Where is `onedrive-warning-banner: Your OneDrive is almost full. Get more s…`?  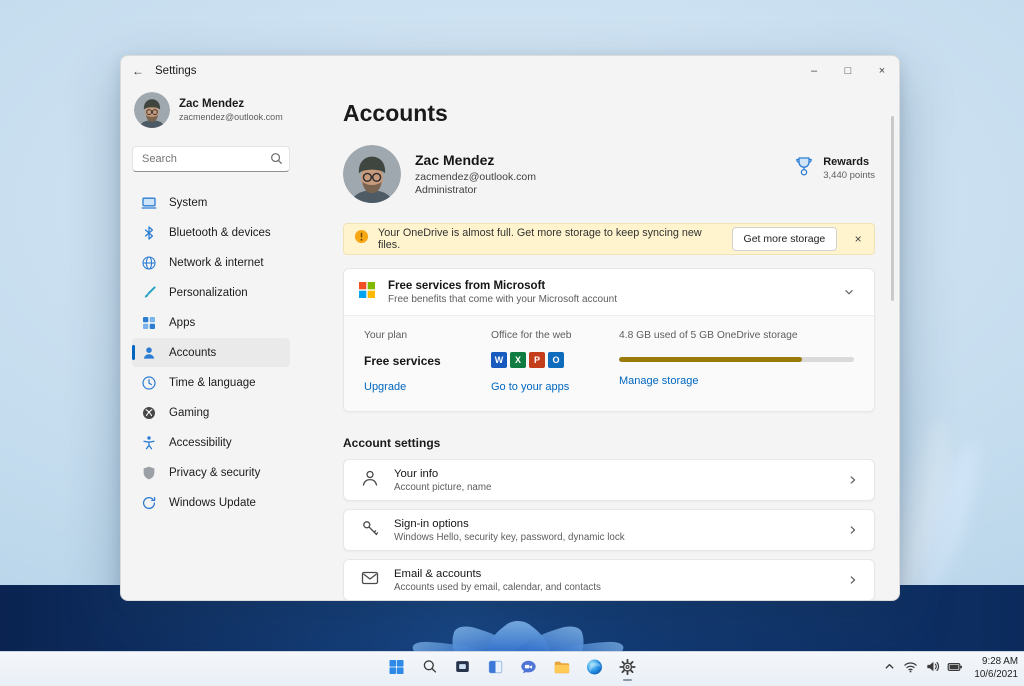
onedrive-warning-banner: Your OneDrive is almost full. Get more s… is located at coordinates (609, 239).